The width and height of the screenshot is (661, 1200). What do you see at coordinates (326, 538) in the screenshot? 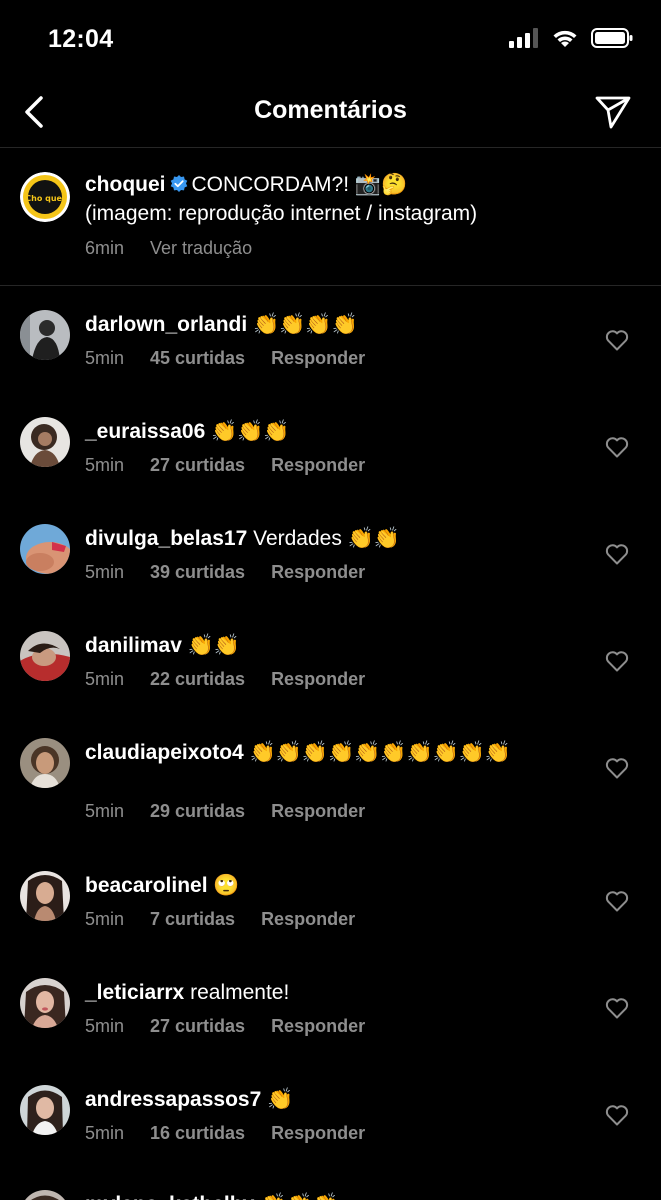
I see `comment-text: Verdades 👏👏` at bounding box center [326, 538].